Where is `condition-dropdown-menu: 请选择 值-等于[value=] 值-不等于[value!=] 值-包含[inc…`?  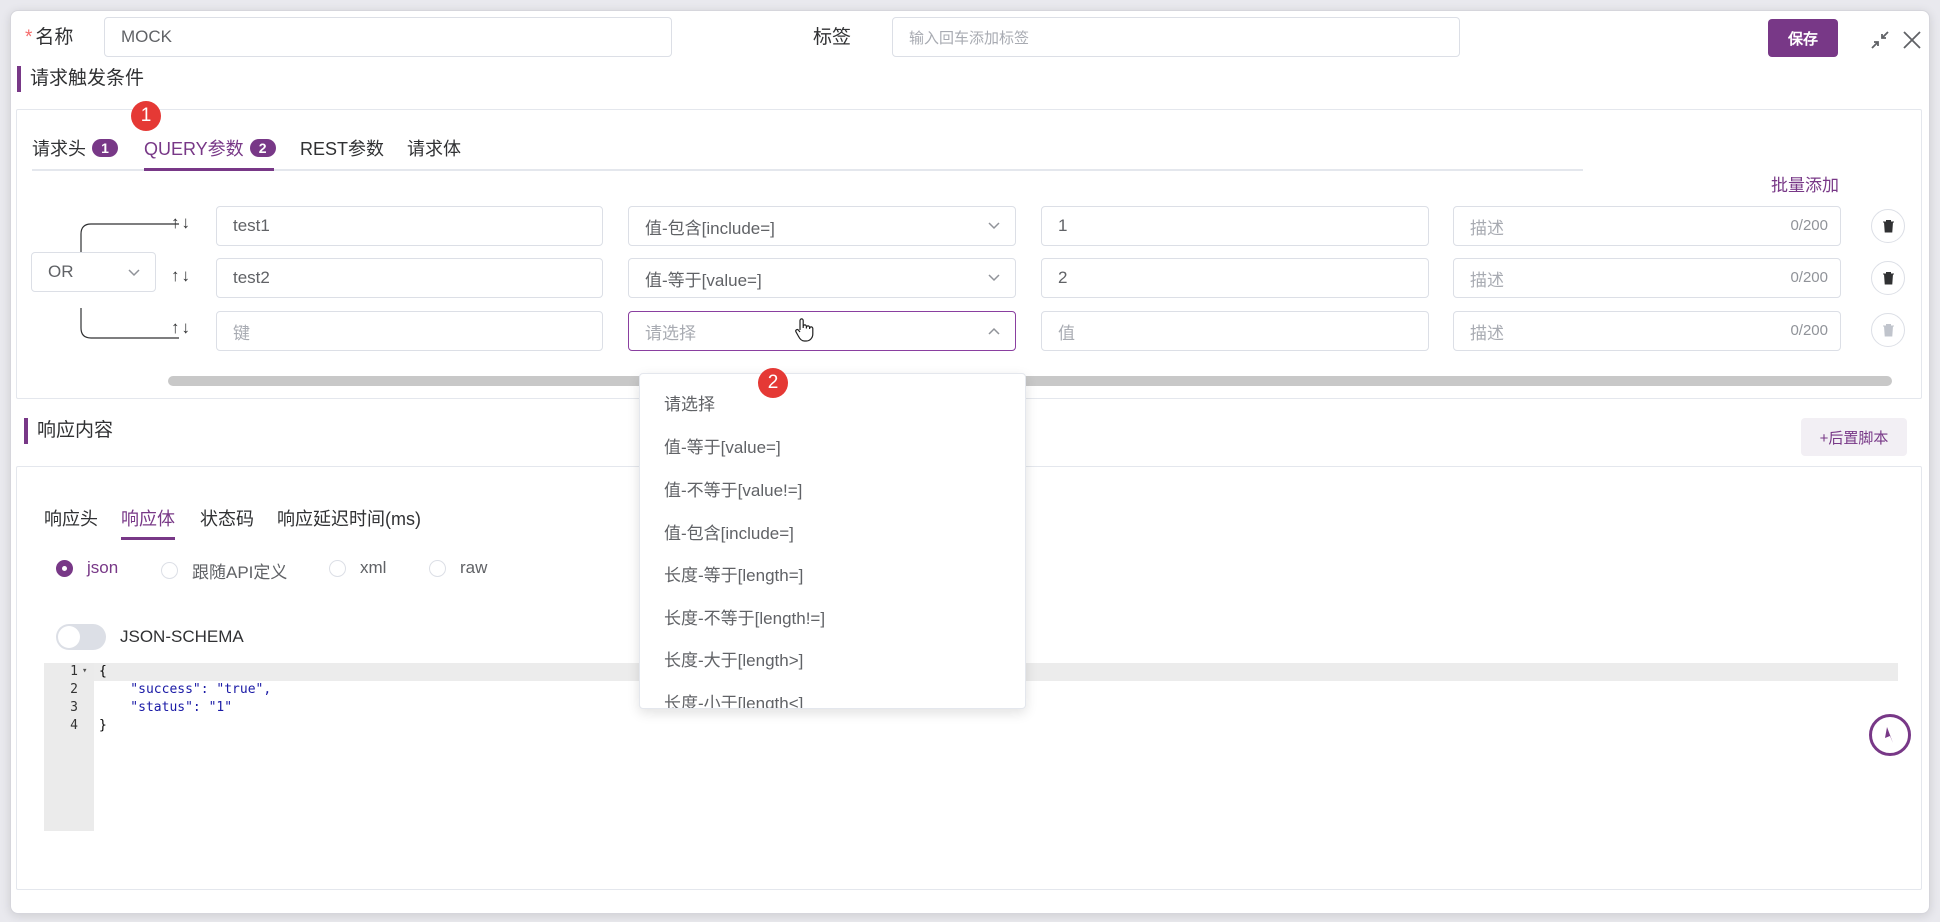
condition-dropdown-menu: 请选择 值-等于[value=] 值-不等于[value!=] 值-包含[inc… is located at coordinates (832, 541).